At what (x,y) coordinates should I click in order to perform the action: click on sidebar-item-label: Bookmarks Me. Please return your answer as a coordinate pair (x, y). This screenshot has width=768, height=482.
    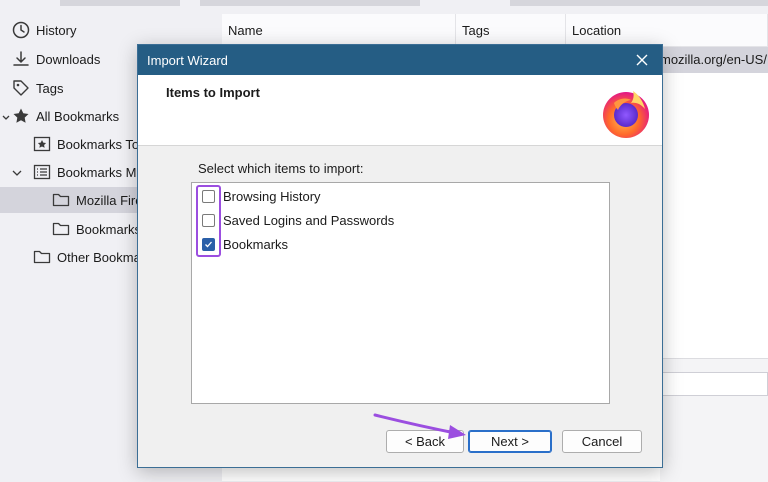
    Looking at the image, I should click on (100, 172).